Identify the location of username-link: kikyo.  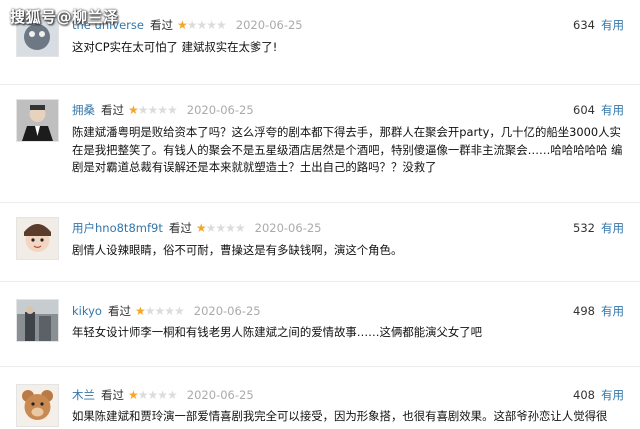
(87, 311).